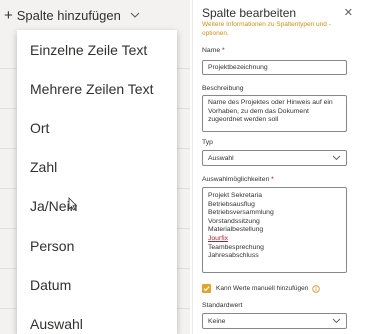 The image size is (365, 334). What do you see at coordinates (274, 67) in the screenshot?
I see `name-field: Projektbezeichnung` at bounding box center [274, 67].